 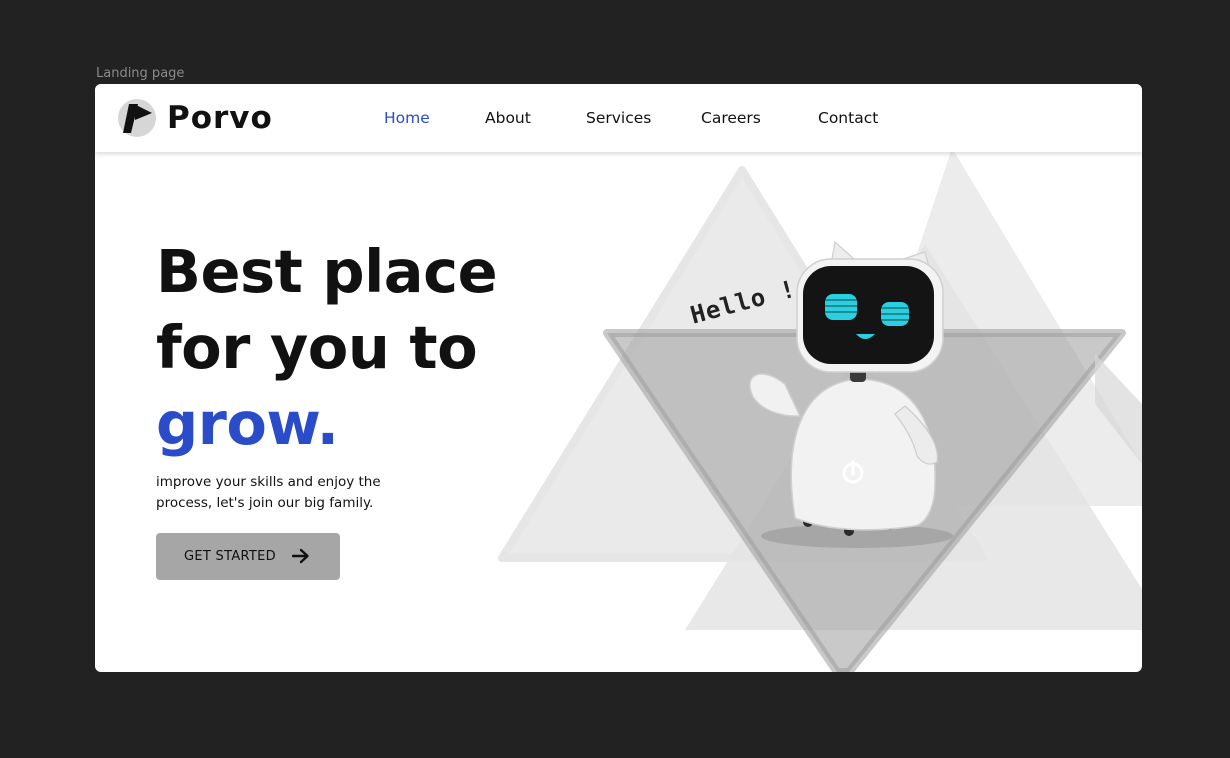 What do you see at coordinates (317, 347) in the screenshot?
I see `hero-heading-line-2: for you to` at bounding box center [317, 347].